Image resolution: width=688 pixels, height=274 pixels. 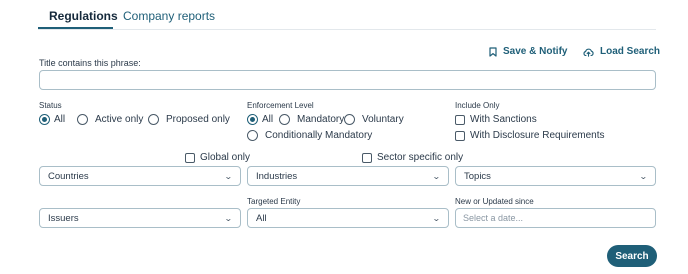 What do you see at coordinates (321, 119) in the screenshot?
I see `enforcement-option-label: Mandatory` at bounding box center [321, 119].